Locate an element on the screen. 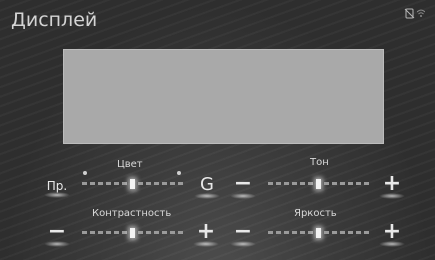 Image resolution: width=435 pixels, height=260 pixels. contrast-slider is located at coordinates (132, 233).